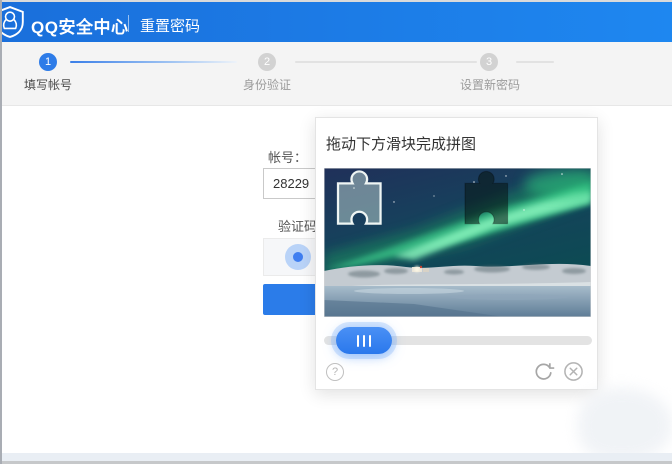 The height and width of the screenshot is (464, 672). Describe the element at coordinates (128, 23) in the screenshot. I see `header-divider` at that location.